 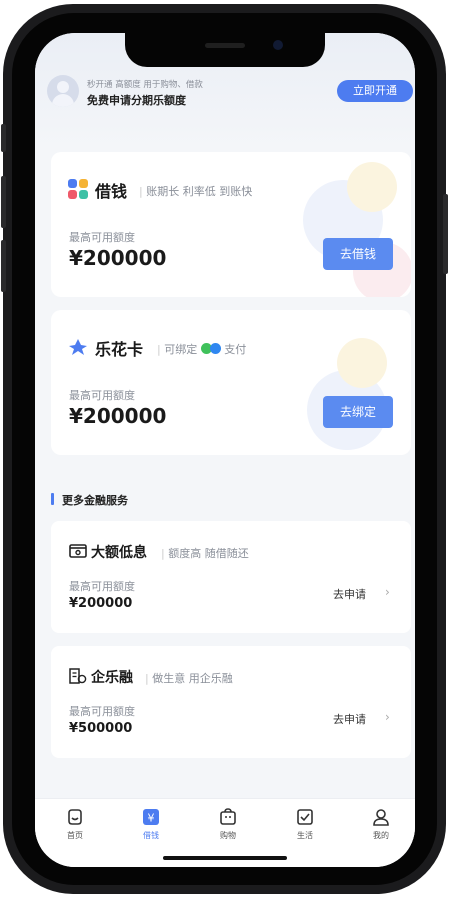 What do you see at coordinates (235, 349) in the screenshot?
I see `lehua-tagline-suffix: 支付` at bounding box center [235, 349].